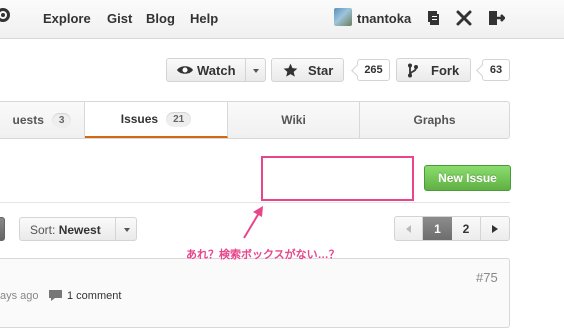  What do you see at coordinates (343, 17) in the screenshot?
I see `avatar` at bounding box center [343, 17].